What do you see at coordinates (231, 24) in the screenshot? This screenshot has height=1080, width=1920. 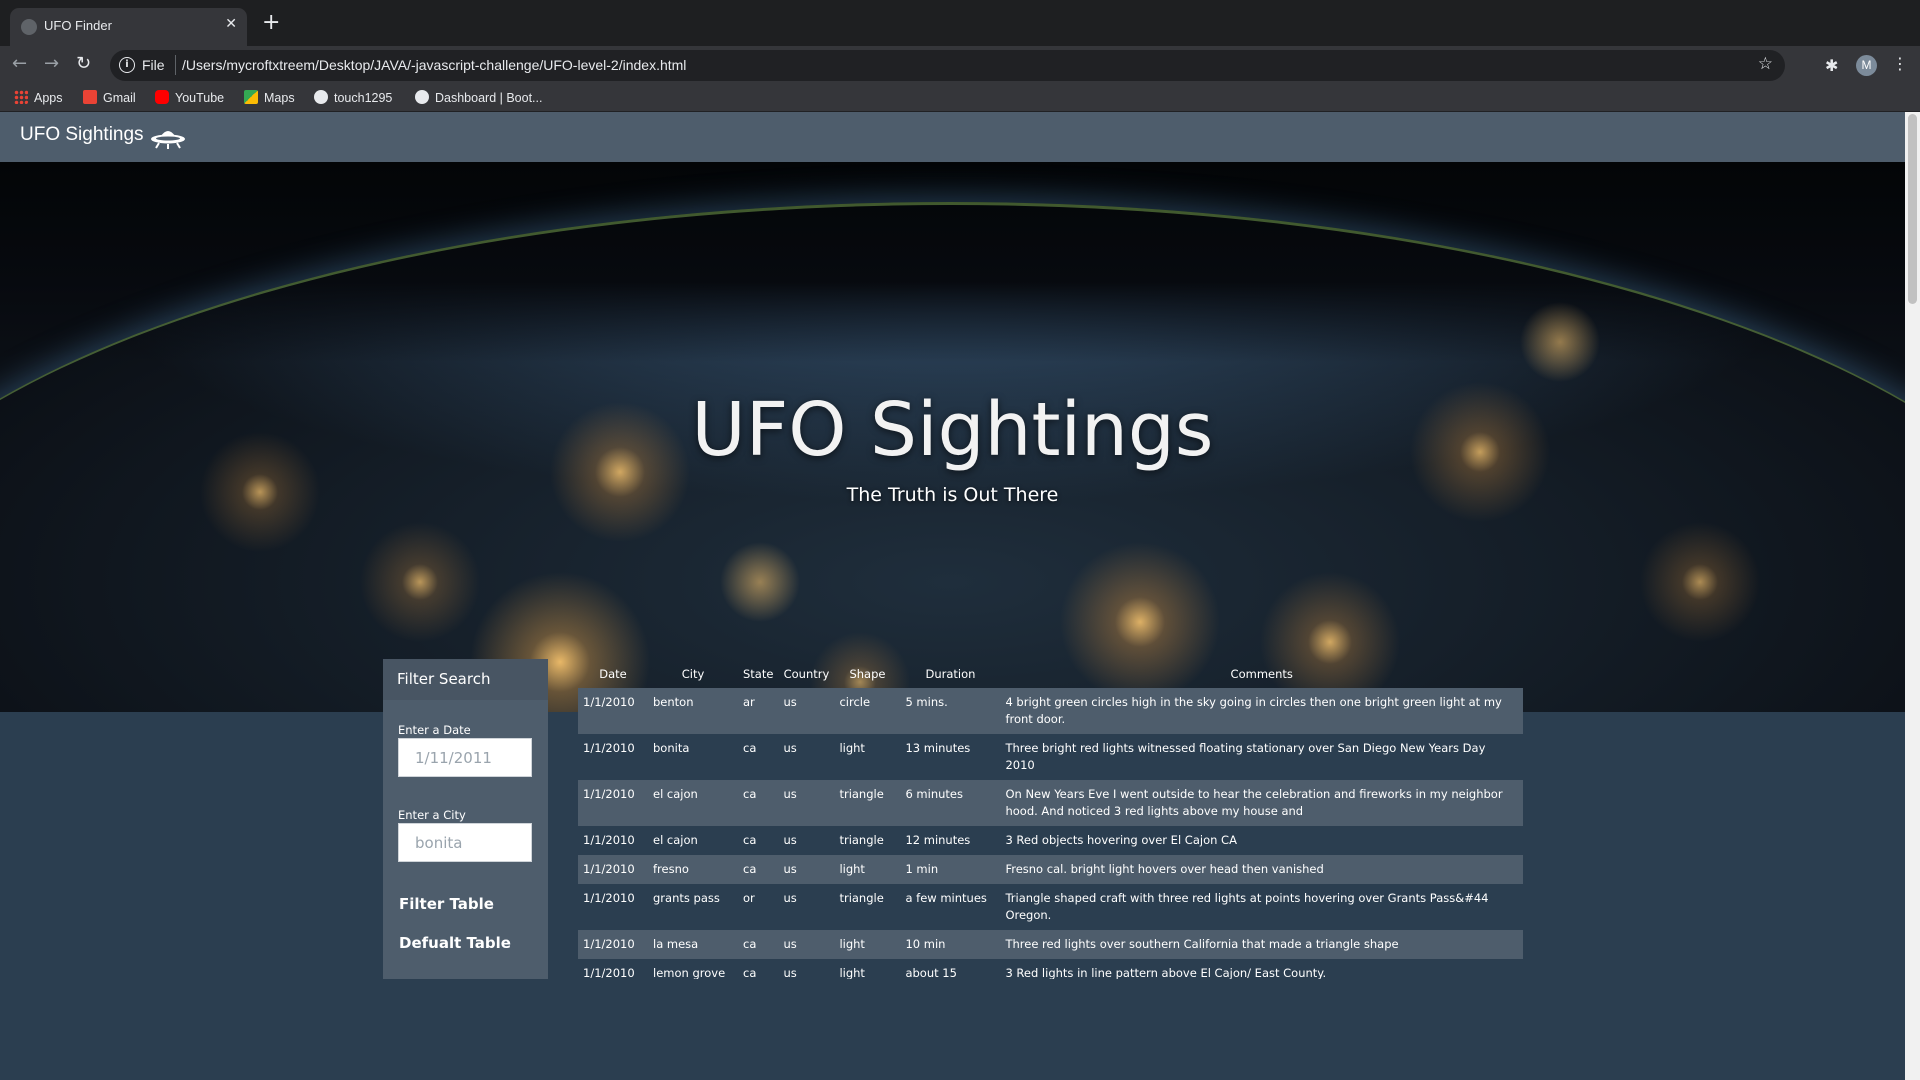 I see `close-icon: ✕` at bounding box center [231, 24].